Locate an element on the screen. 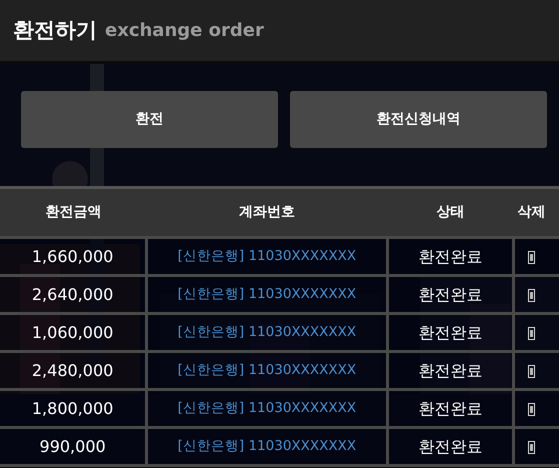 The image size is (559, 468). column-header: 환전금액 is located at coordinates (73, 212).